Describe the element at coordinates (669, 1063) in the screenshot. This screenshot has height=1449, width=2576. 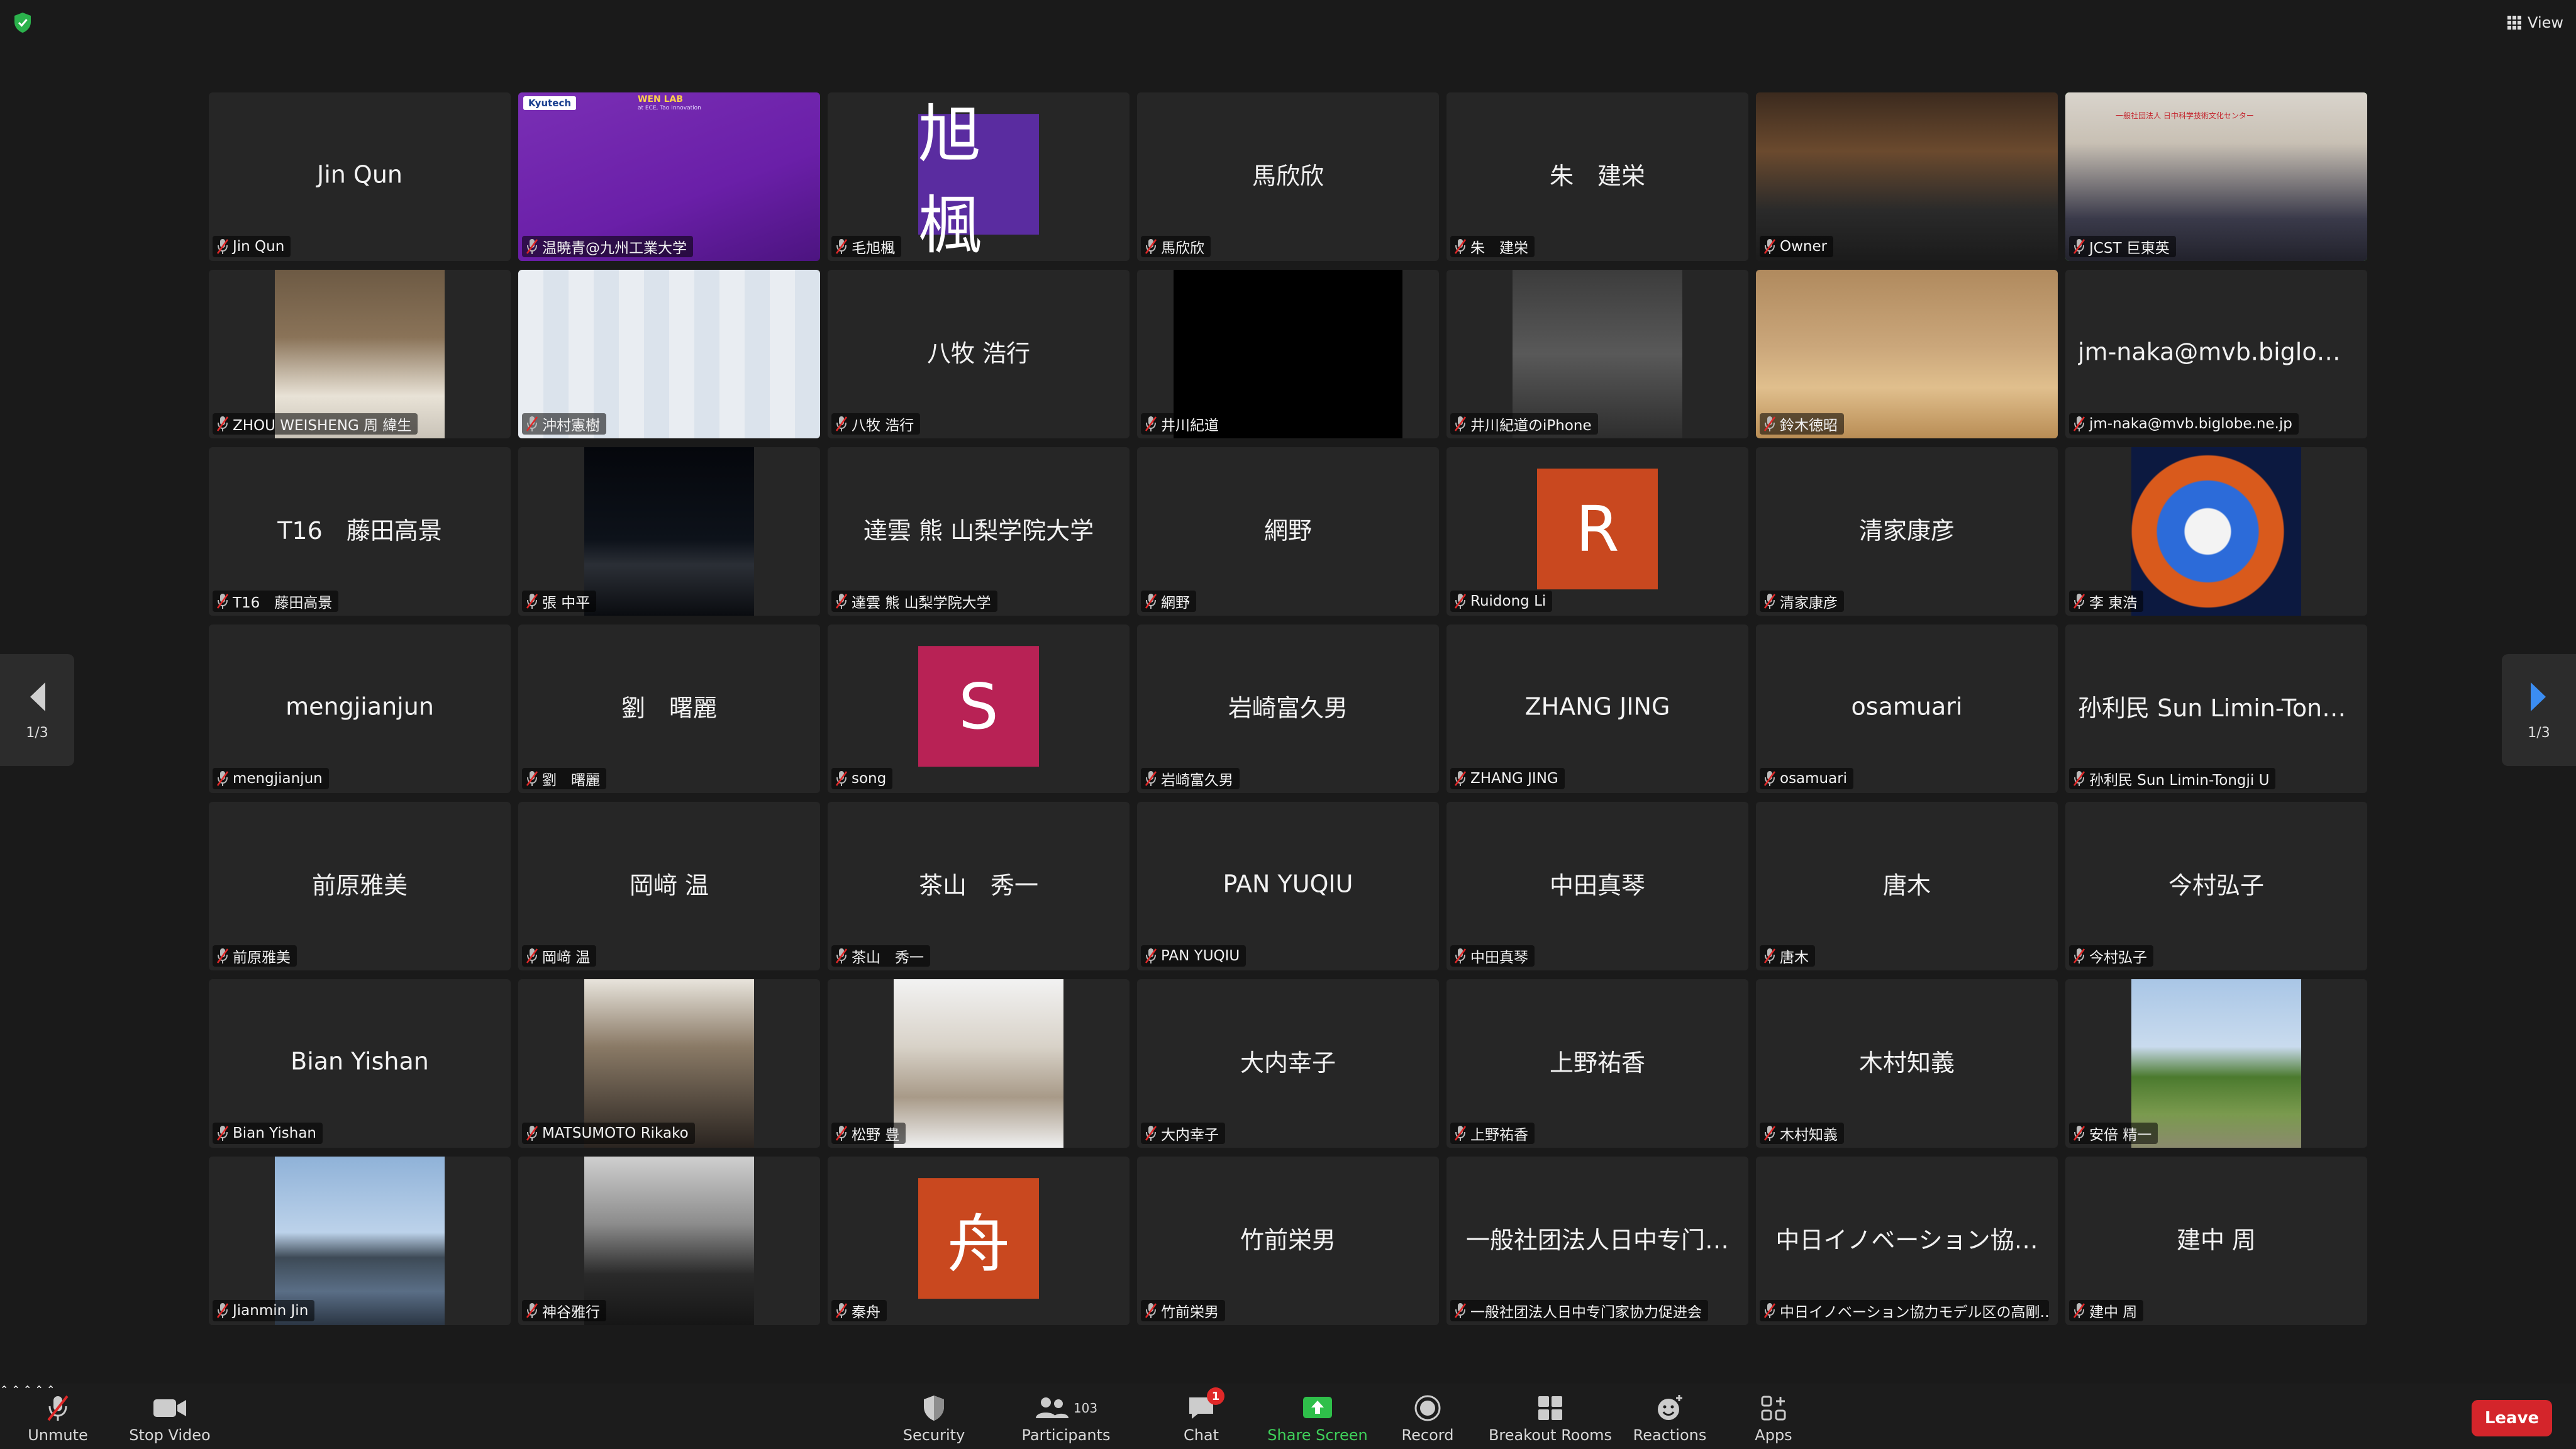
I see `participant-tile: MATSUMOTO Rikako` at that location.